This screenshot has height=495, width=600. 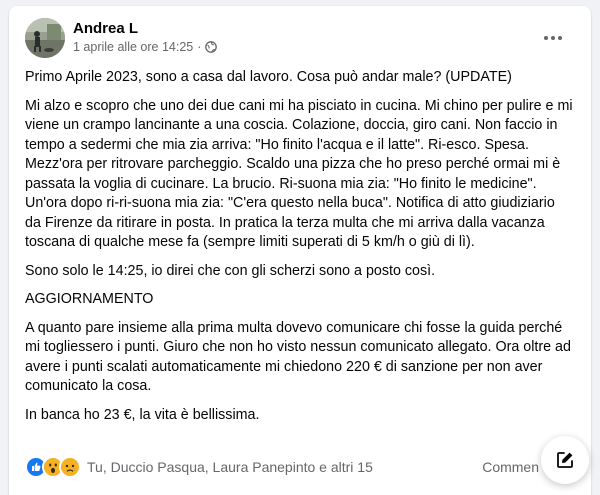 I want to click on compose-button, so click(x=565, y=460).